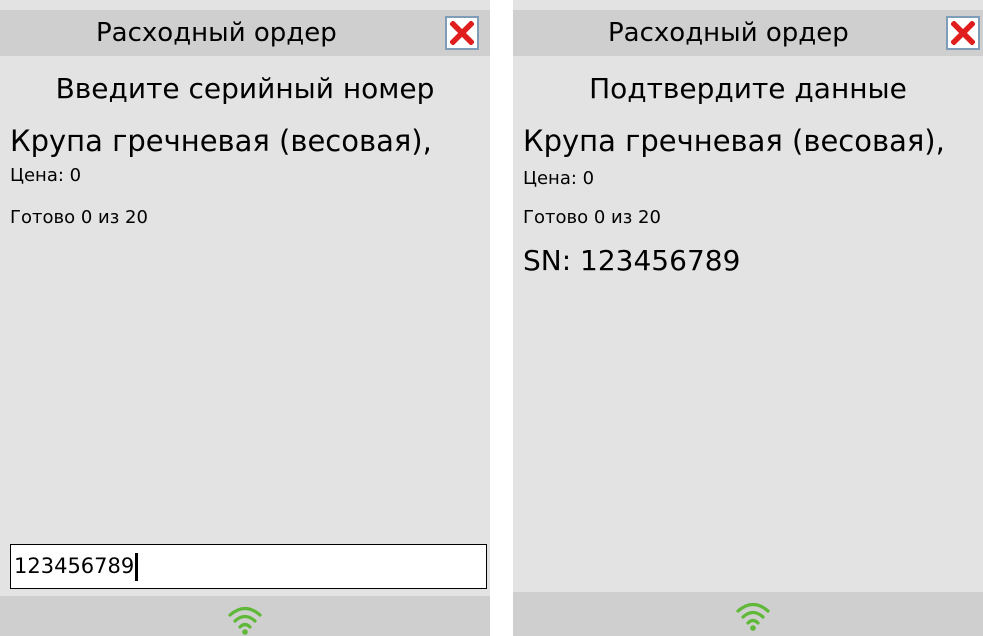 Image resolution: width=983 pixels, height=636 pixels. What do you see at coordinates (632, 260) in the screenshot?
I see `serial-number-display: SN: 123456789` at bounding box center [632, 260].